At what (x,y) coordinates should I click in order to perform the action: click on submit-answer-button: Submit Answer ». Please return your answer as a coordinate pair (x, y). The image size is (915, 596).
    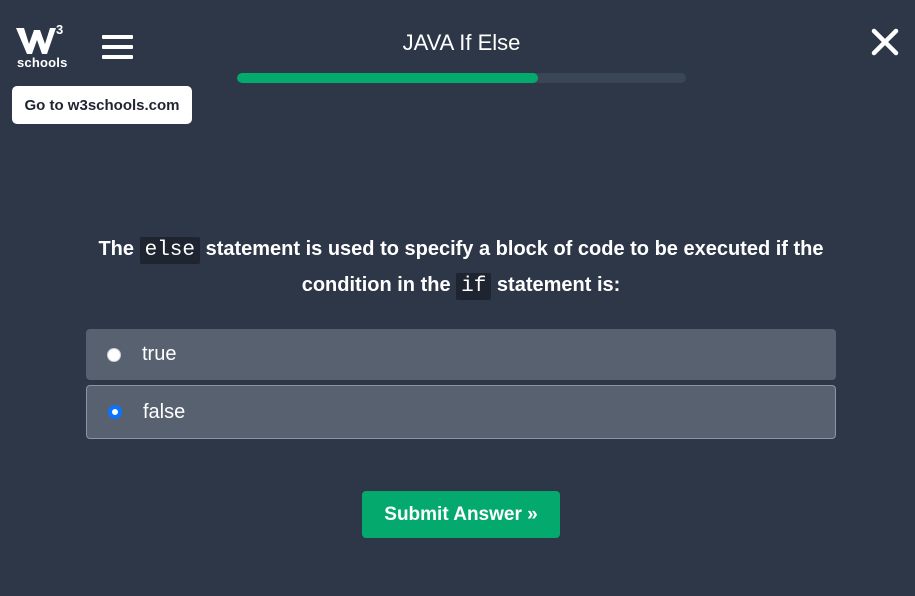
    Looking at the image, I should click on (461, 514).